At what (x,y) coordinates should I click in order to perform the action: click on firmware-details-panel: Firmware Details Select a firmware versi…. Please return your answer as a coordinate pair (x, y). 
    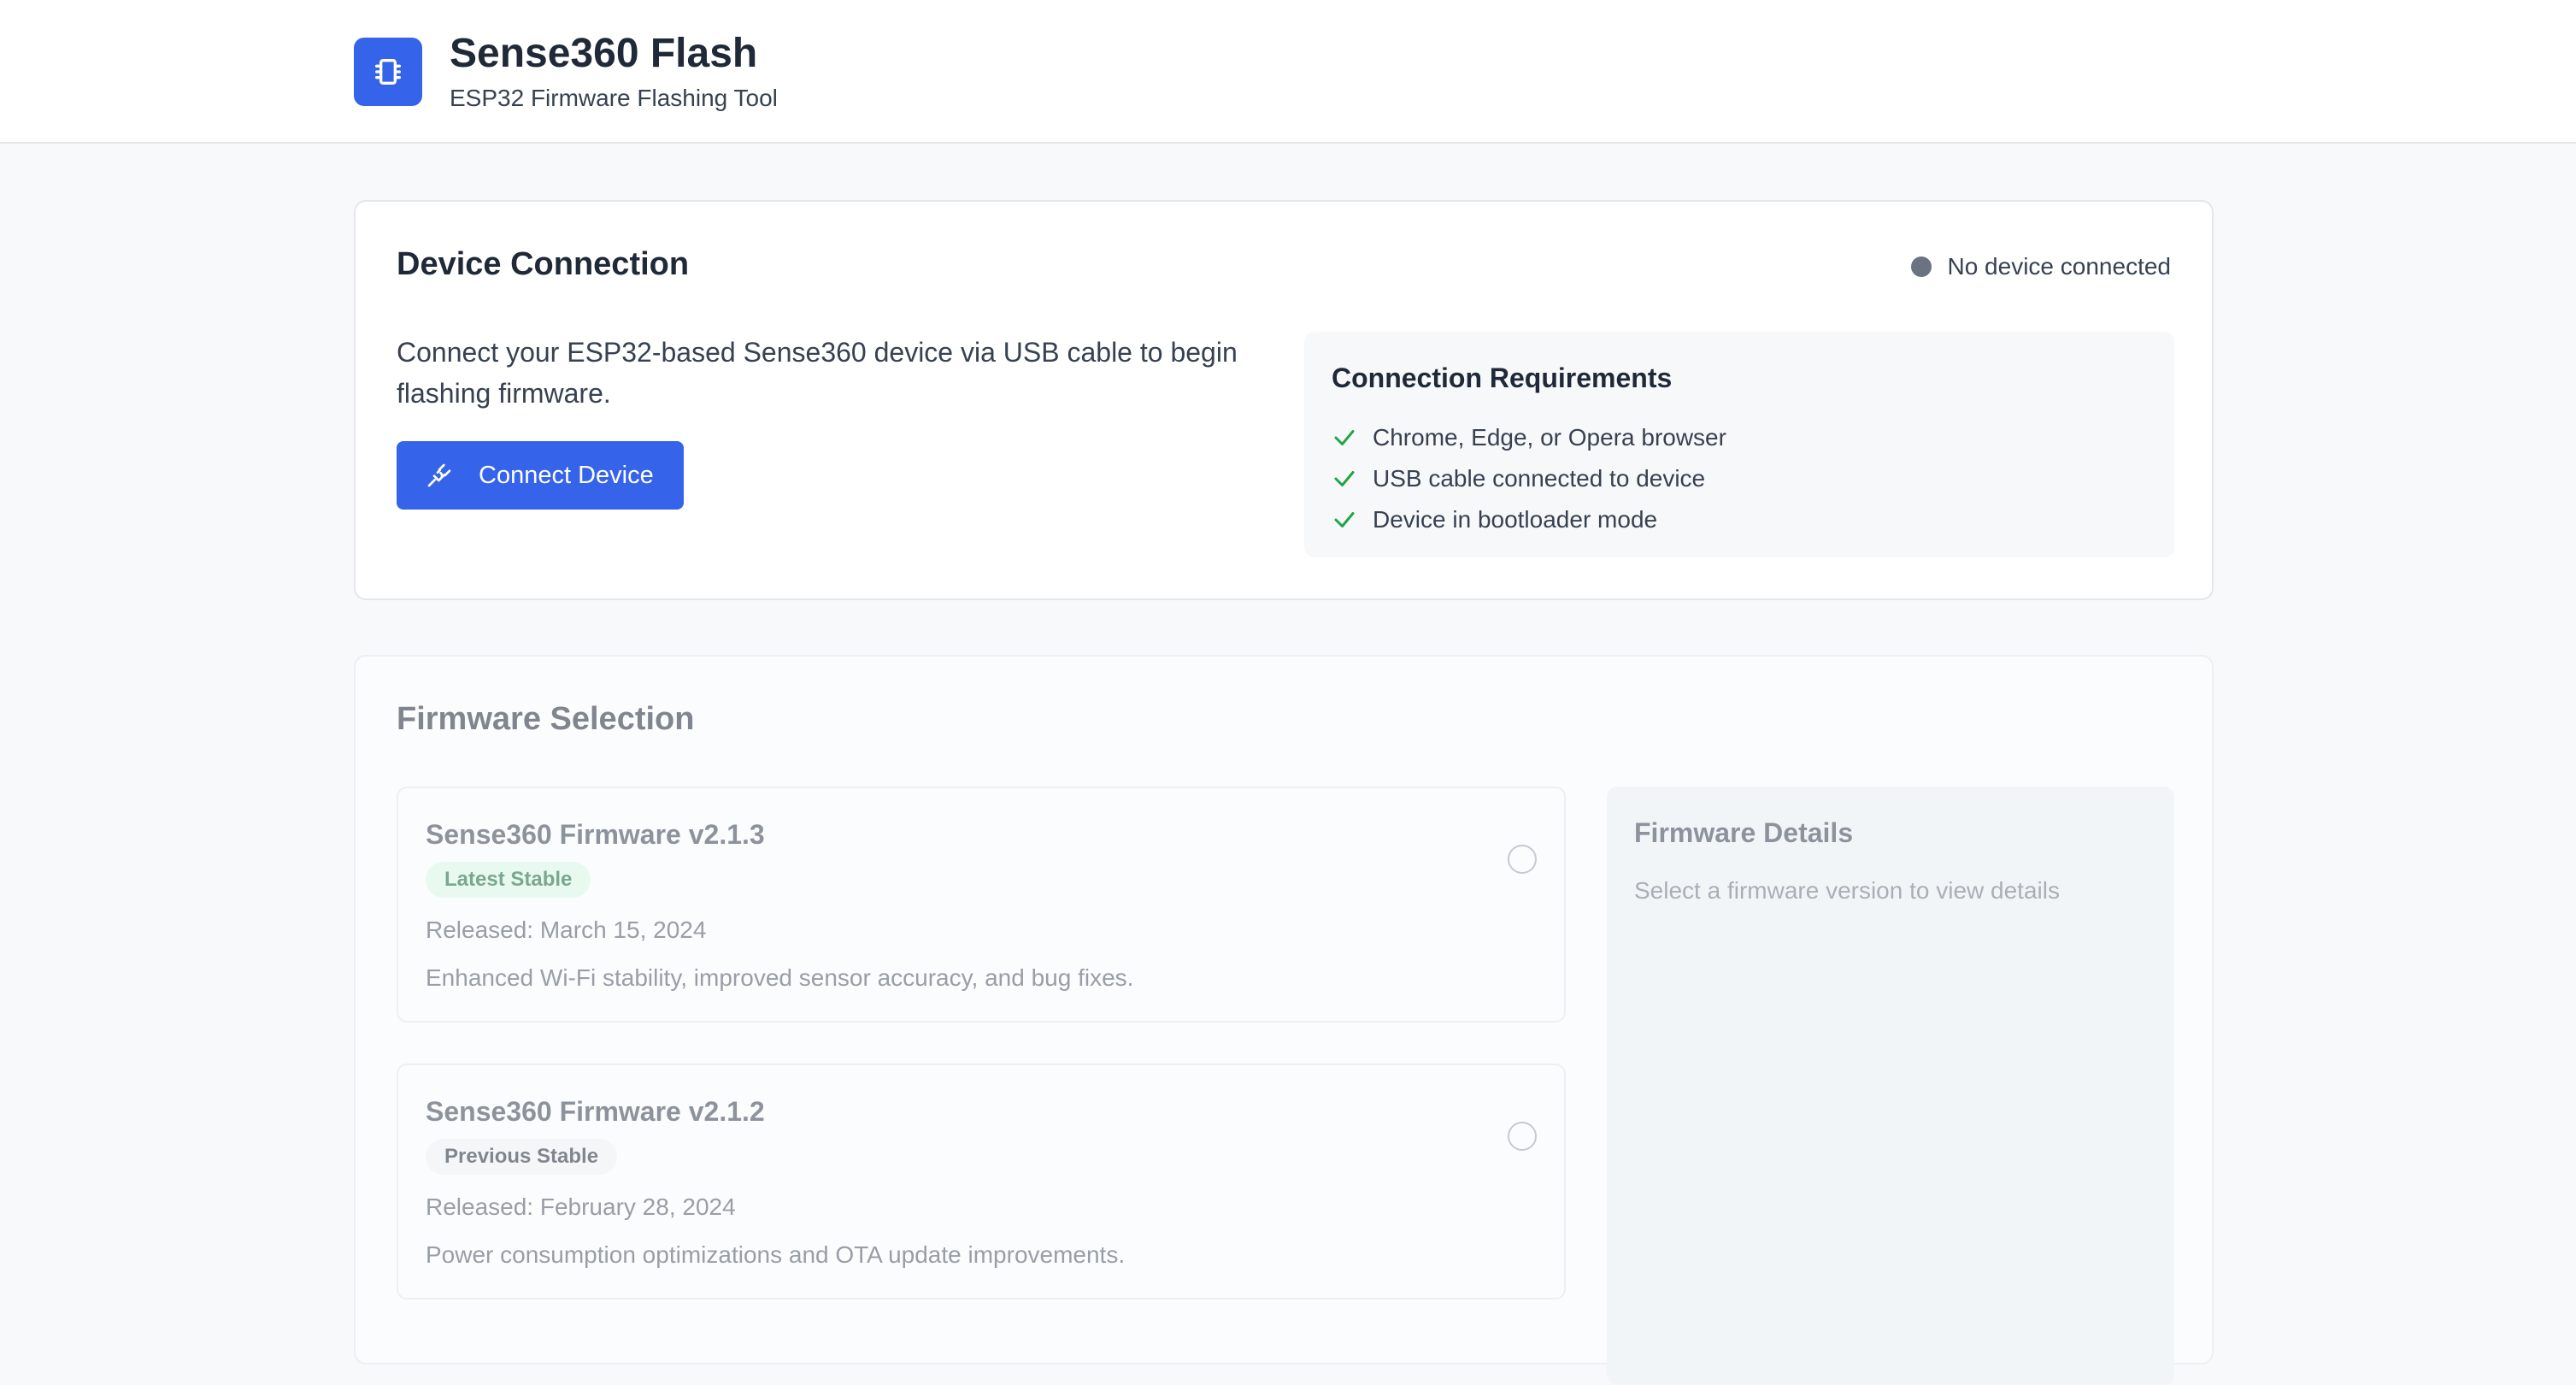
    Looking at the image, I should click on (1890, 1086).